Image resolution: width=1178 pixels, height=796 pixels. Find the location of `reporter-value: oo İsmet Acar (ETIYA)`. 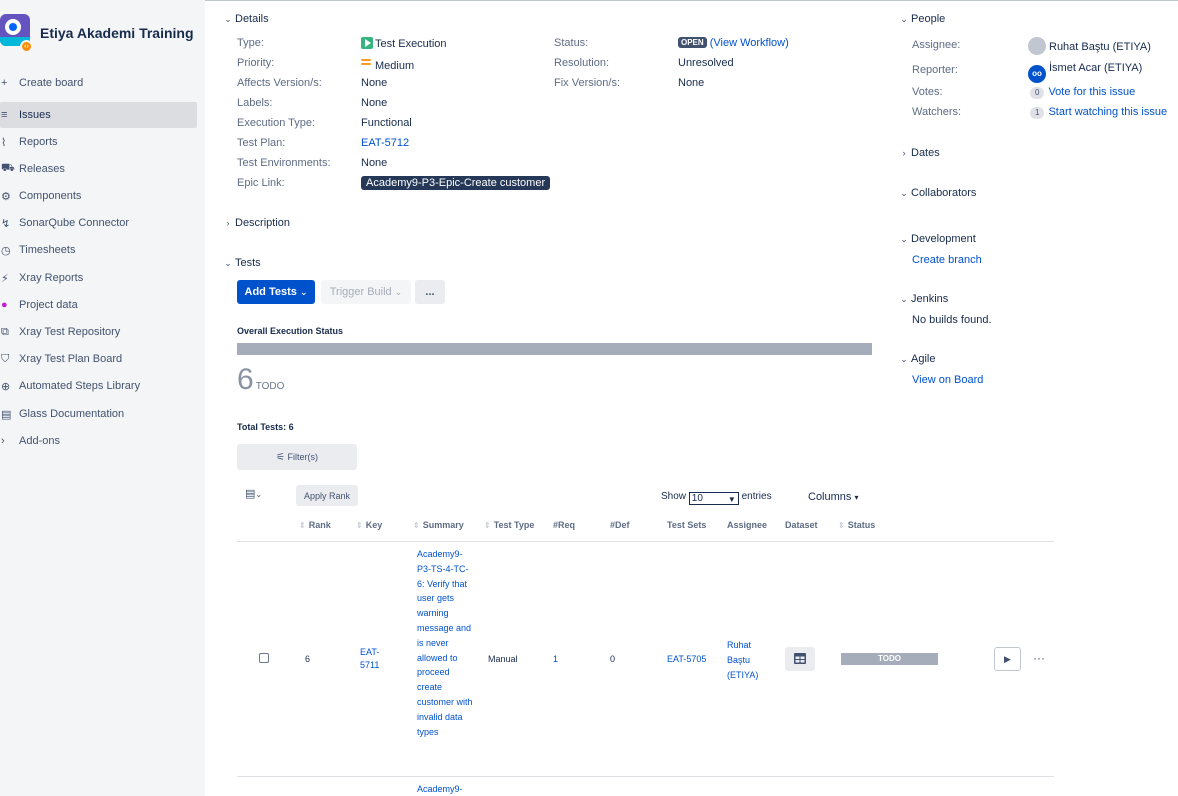

reporter-value: oo İsmet Acar (ETIYA) is located at coordinates (1085, 72).